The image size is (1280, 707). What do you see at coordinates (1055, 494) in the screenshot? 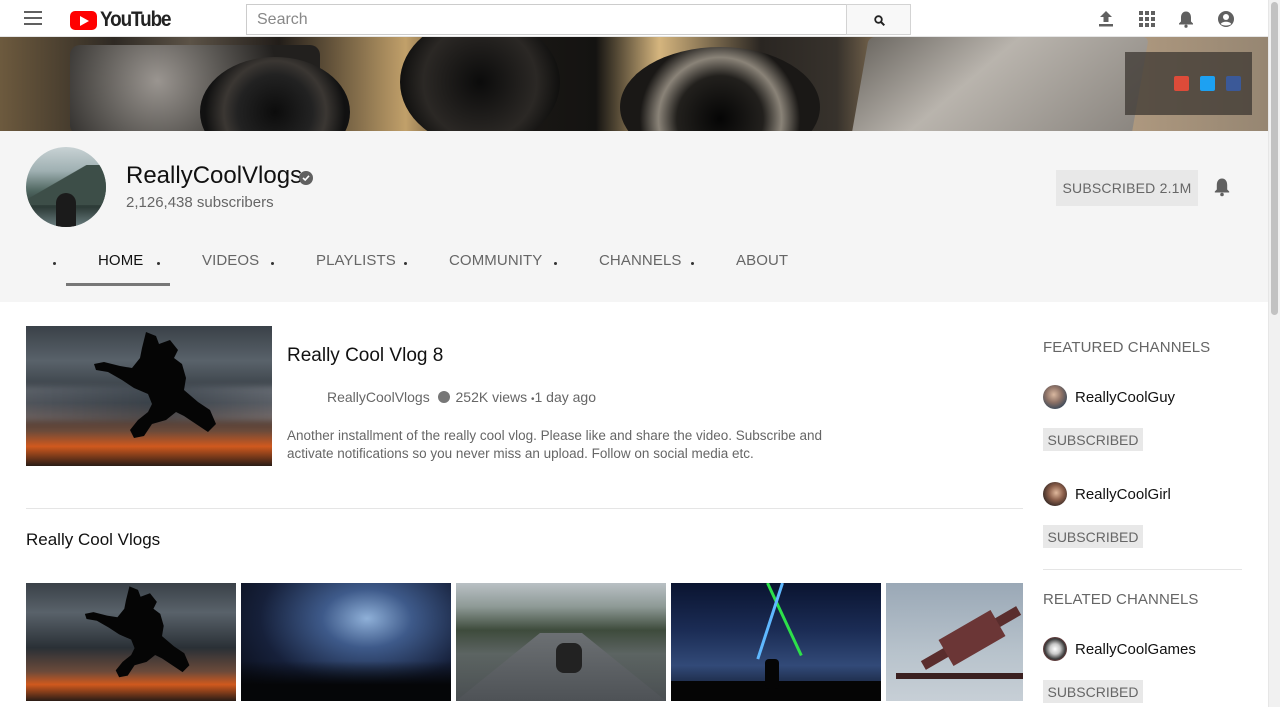
I see `channel-avatar-reallycoolgirl` at bounding box center [1055, 494].